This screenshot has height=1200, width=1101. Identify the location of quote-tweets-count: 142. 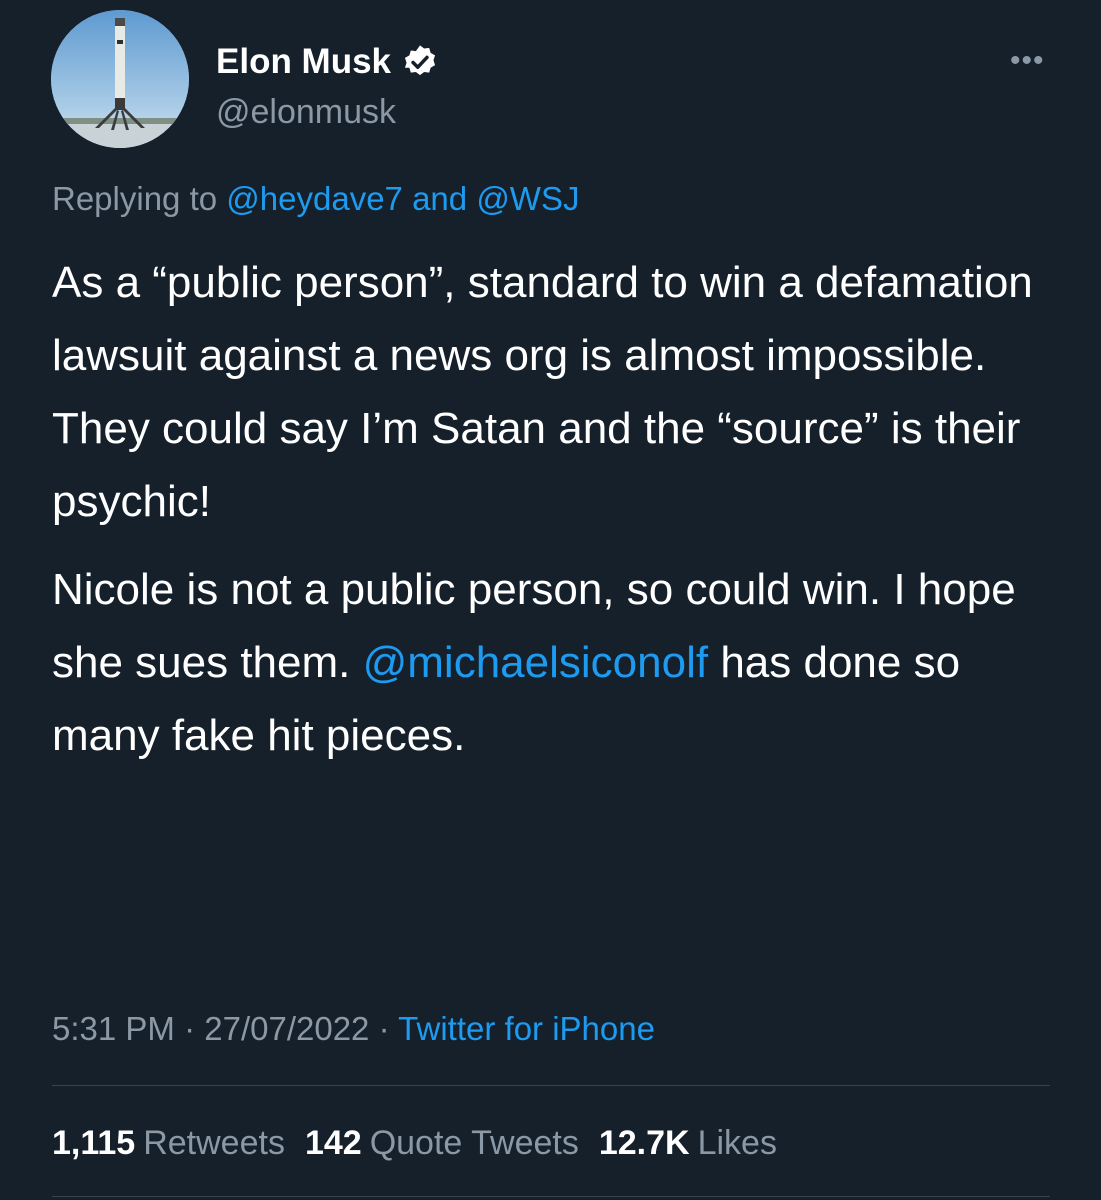
(333, 1143).